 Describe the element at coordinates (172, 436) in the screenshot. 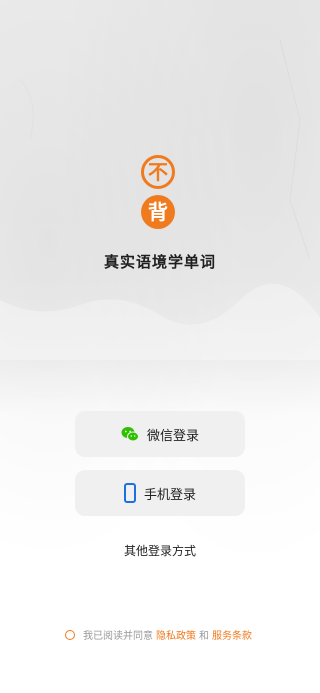

I see `wechat-login-label: 微信登录` at that location.